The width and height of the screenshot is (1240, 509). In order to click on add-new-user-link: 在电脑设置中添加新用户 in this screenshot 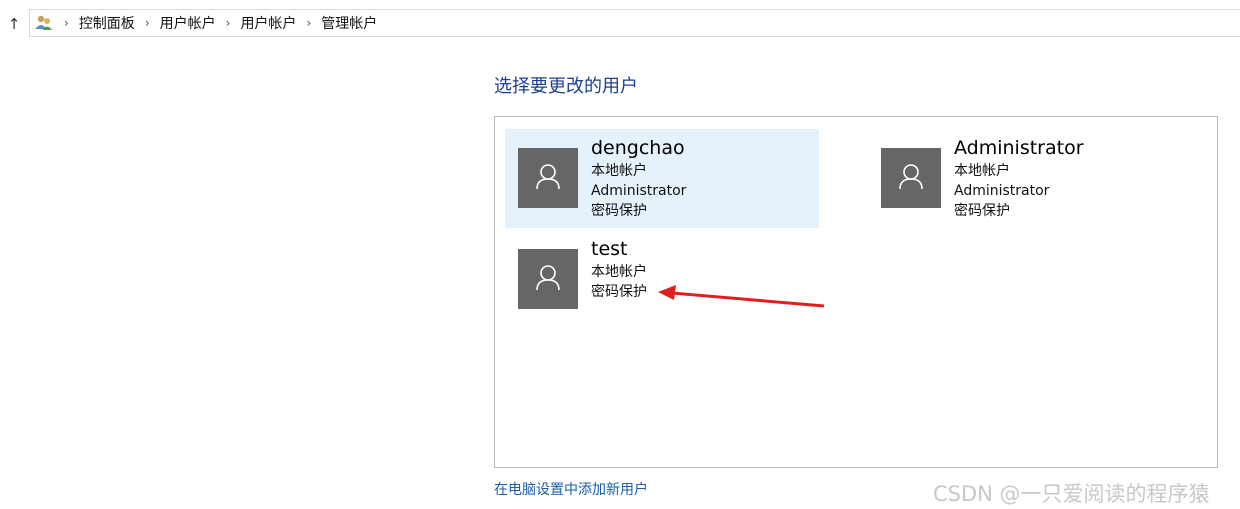, I will do `click(571, 489)`.